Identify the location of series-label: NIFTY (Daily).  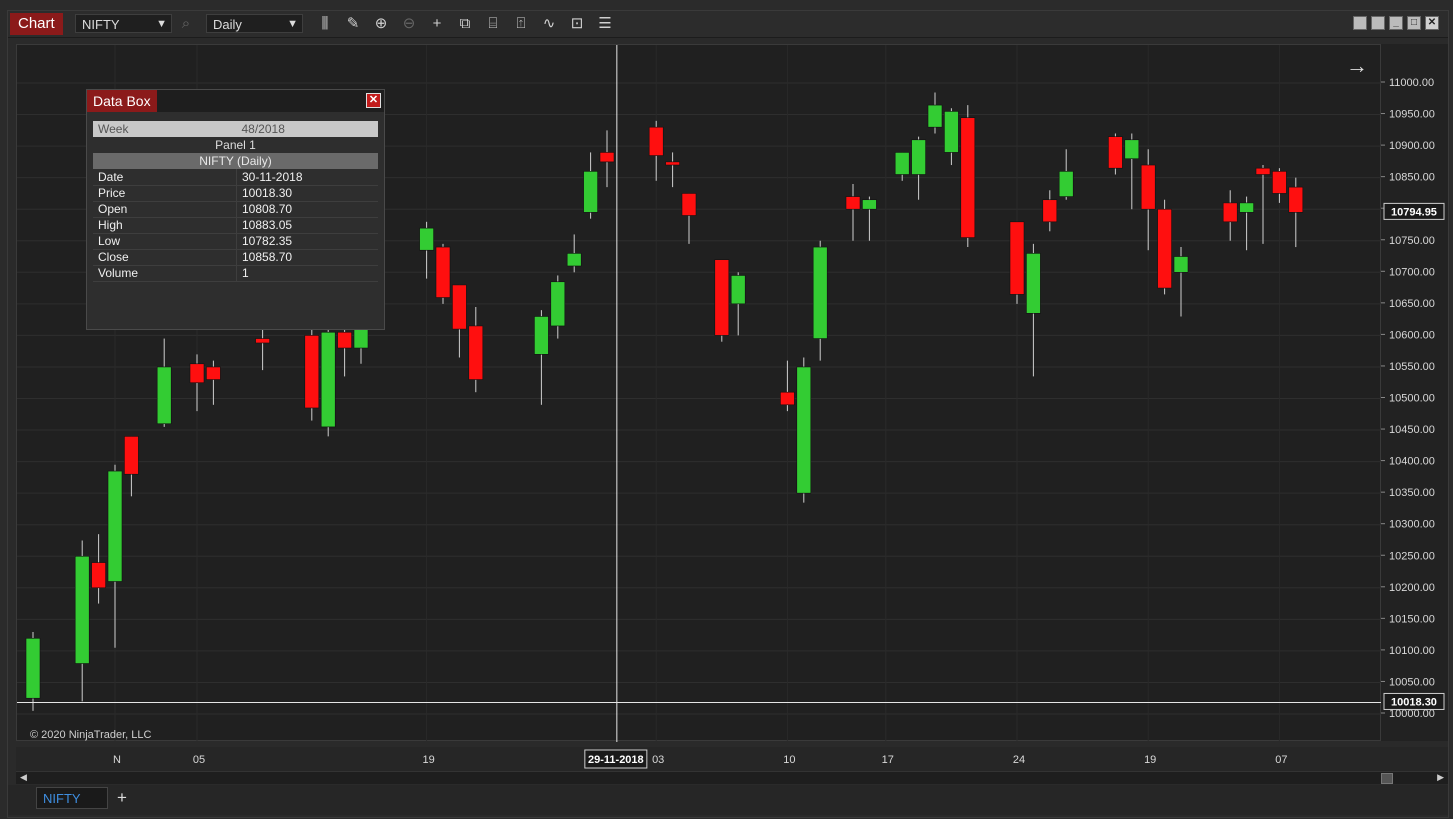
(235, 161).